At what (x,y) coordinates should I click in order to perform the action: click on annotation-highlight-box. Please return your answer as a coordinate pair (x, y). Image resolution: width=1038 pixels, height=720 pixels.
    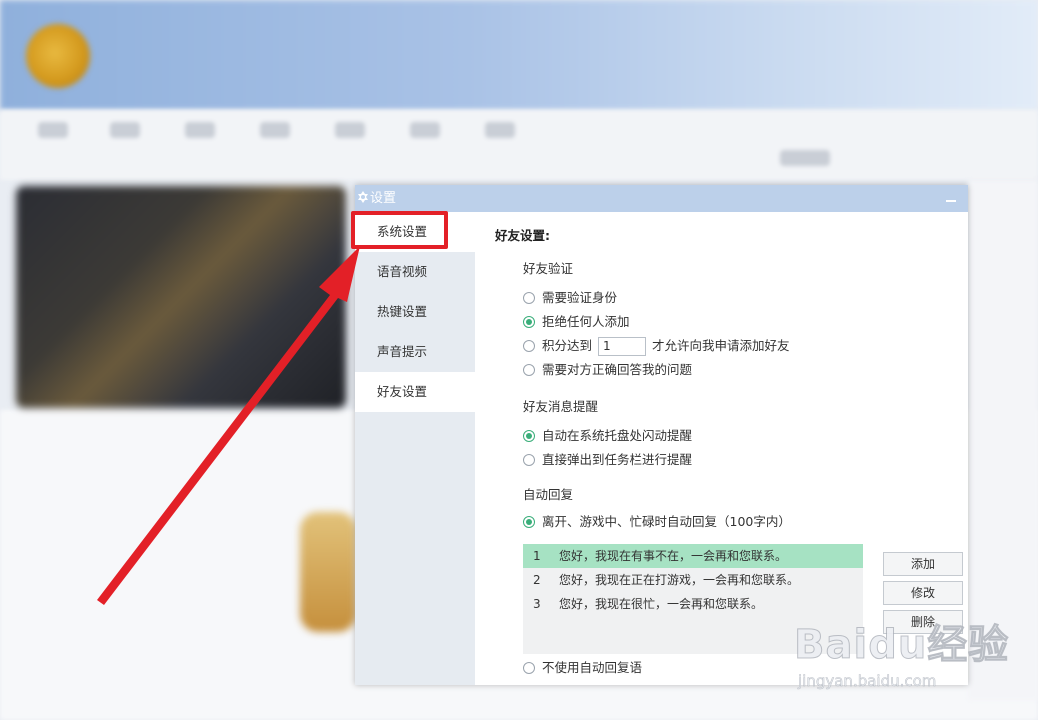
    Looking at the image, I should click on (399, 230).